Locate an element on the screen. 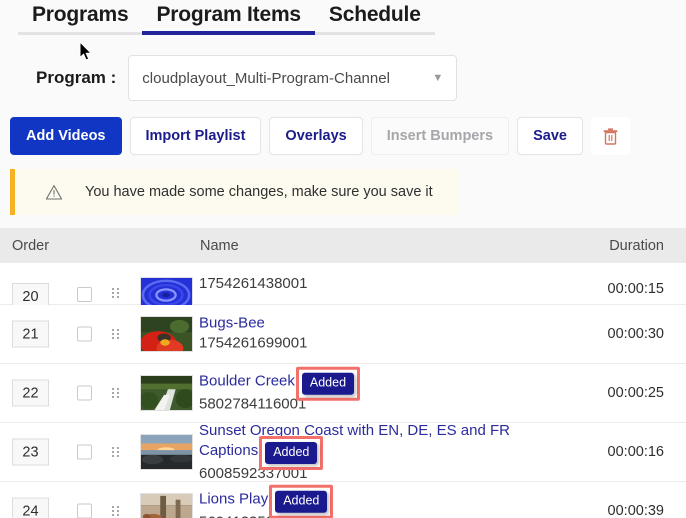 The width and height of the screenshot is (686, 518). delete-button is located at coordinates (610, 136).